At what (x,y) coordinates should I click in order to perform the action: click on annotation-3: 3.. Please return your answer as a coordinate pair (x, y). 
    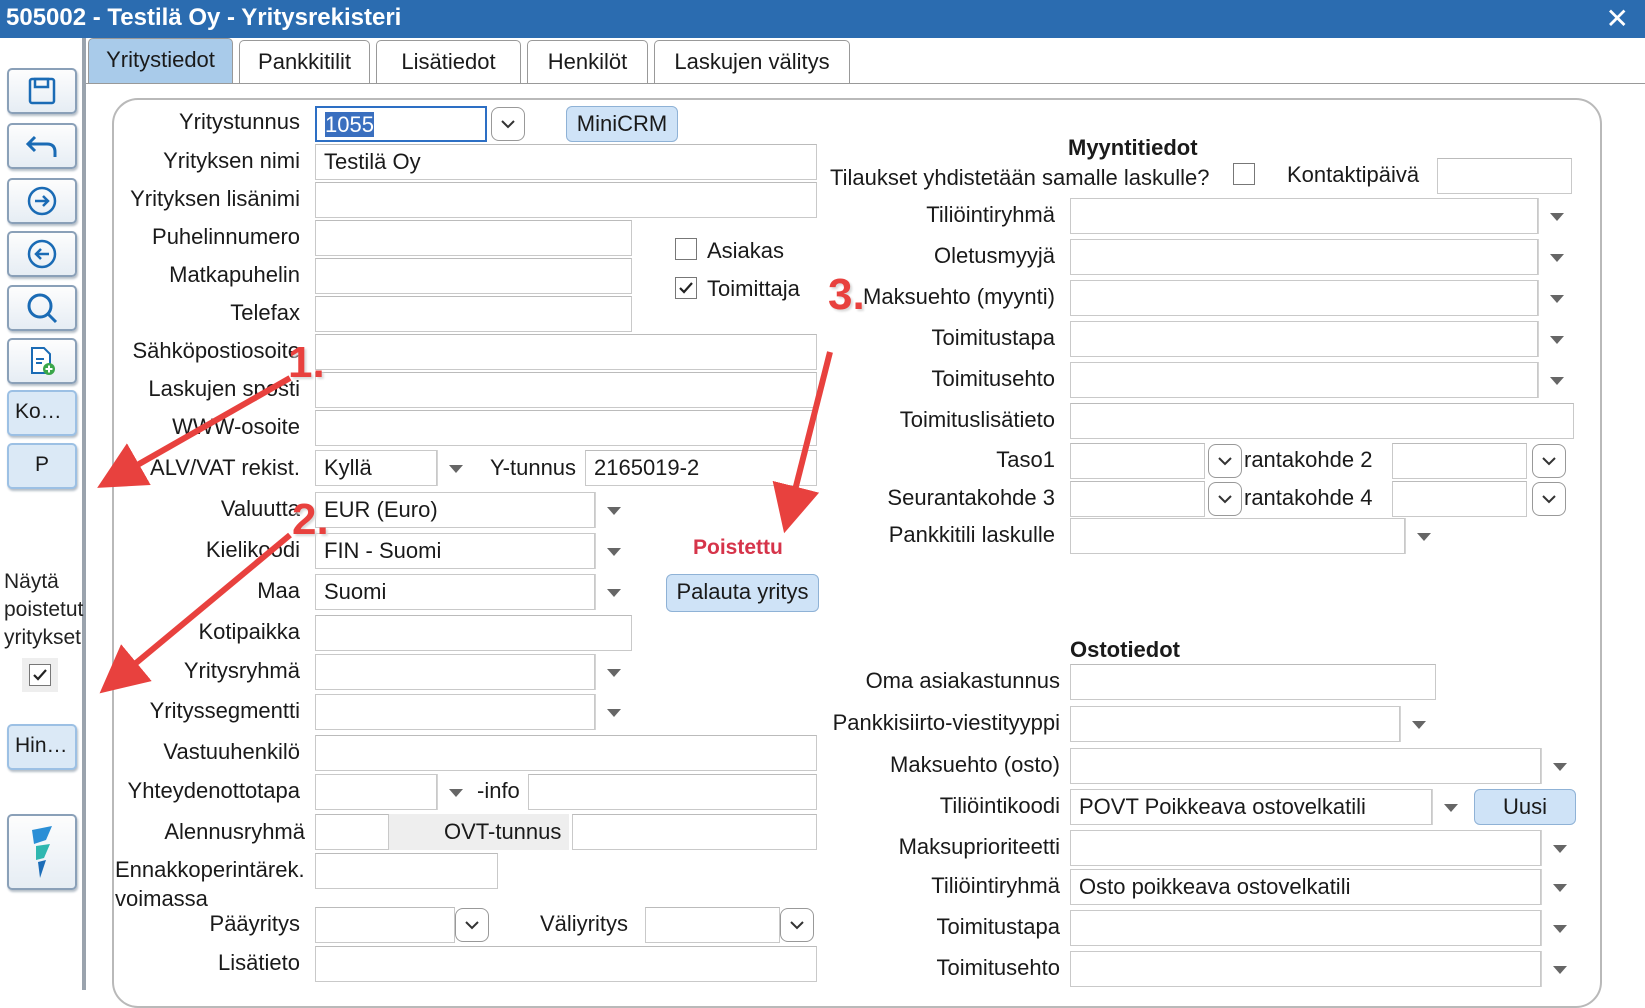
    Looking at the image, I should click on (846, 294).